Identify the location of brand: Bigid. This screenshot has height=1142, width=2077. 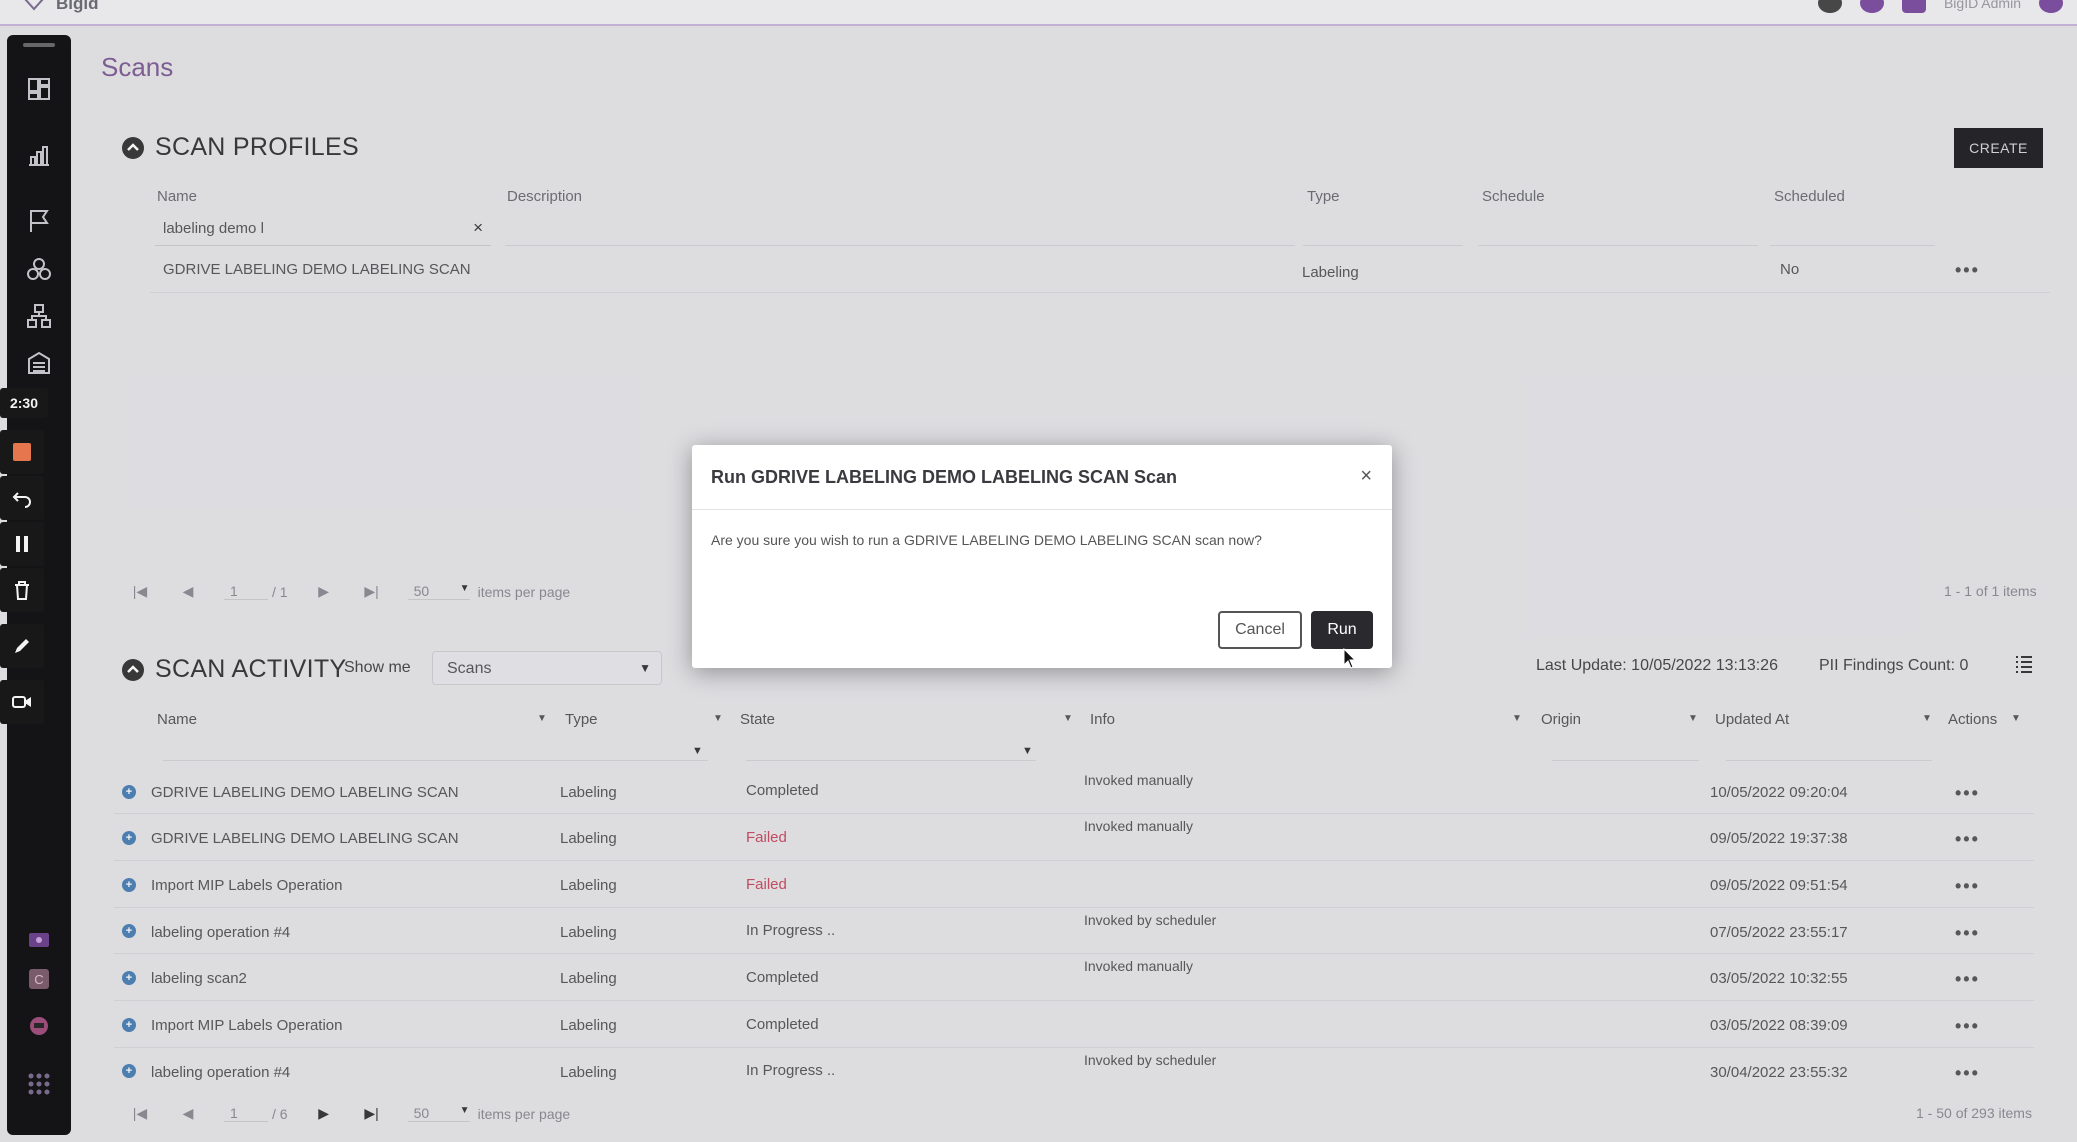
(60, 7).